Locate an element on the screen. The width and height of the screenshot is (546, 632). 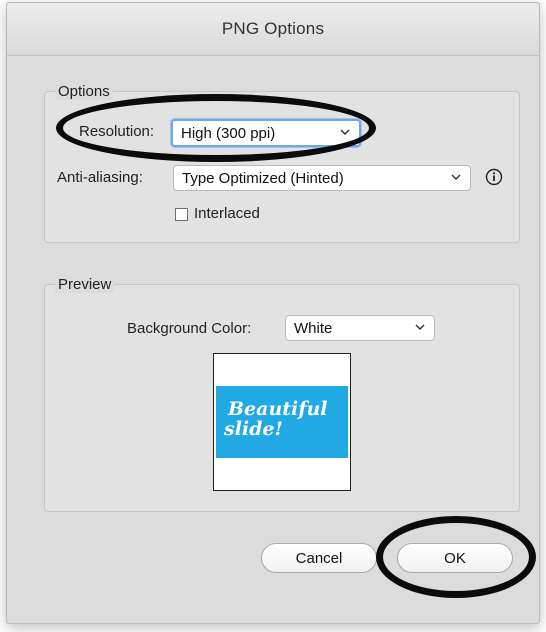
resolution-value: High (300 ppi) is located at coordinates (228, 133).